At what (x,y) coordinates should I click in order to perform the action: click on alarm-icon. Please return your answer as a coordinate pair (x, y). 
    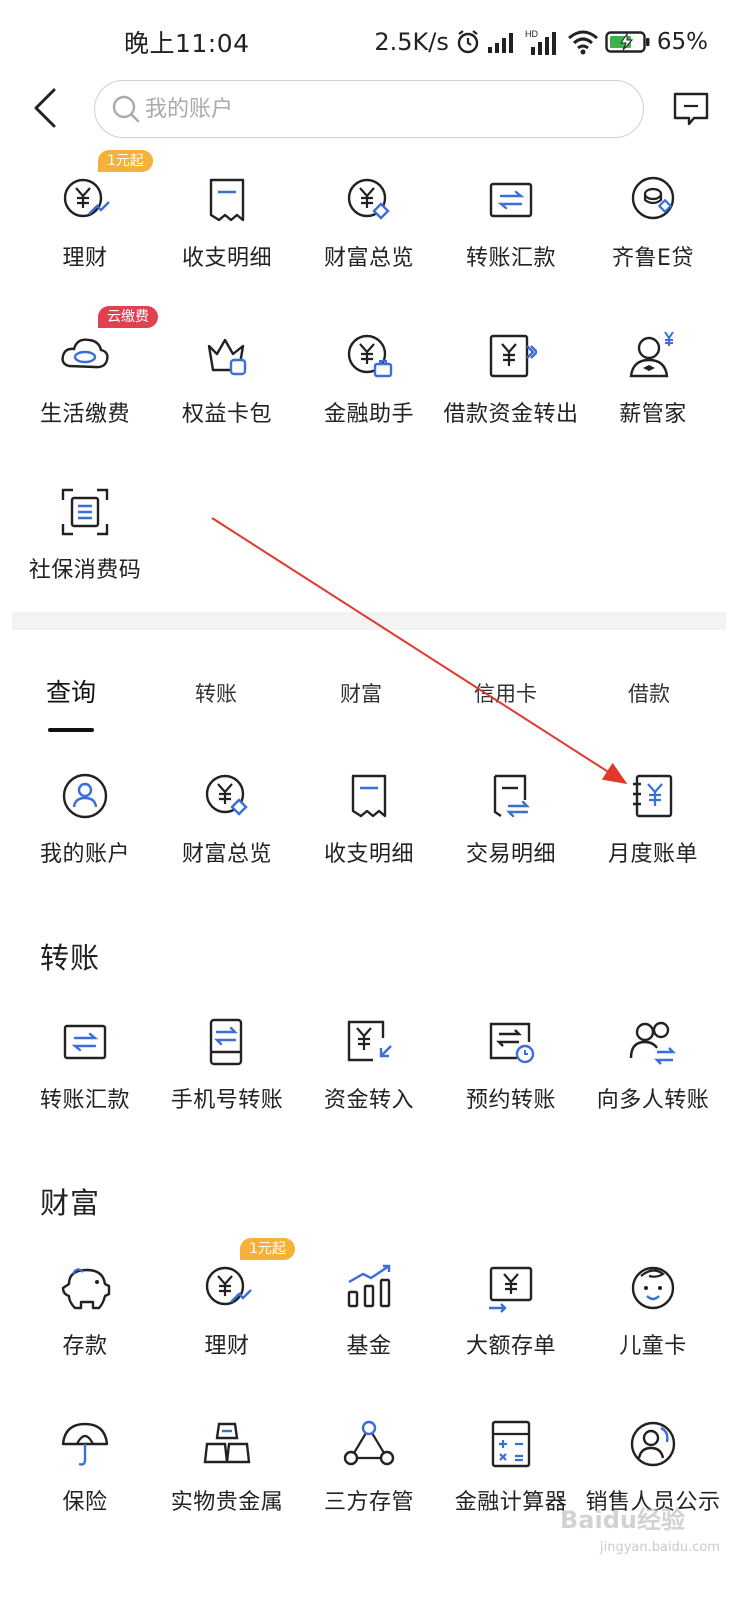
    Looking at the image, I should click on (468, 42).